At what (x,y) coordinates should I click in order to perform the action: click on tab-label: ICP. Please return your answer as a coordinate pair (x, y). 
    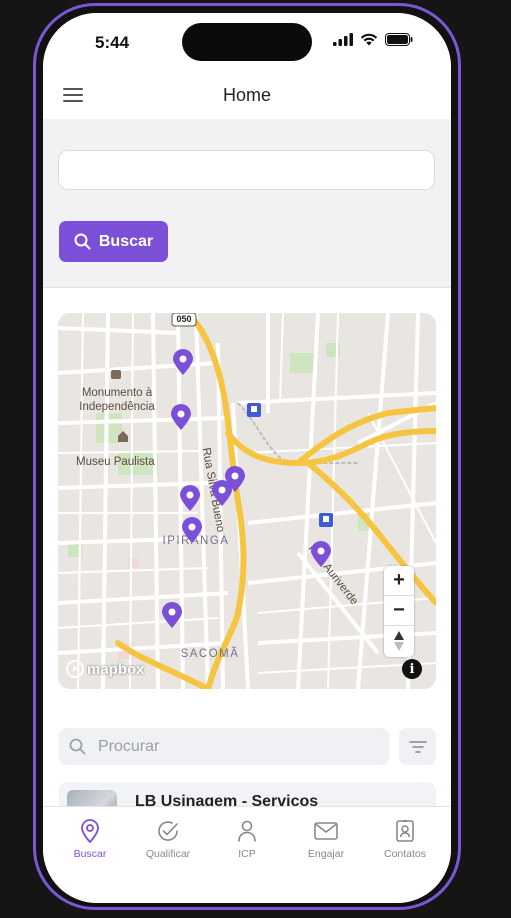
    Looking at the image, I should click on (247, 854).